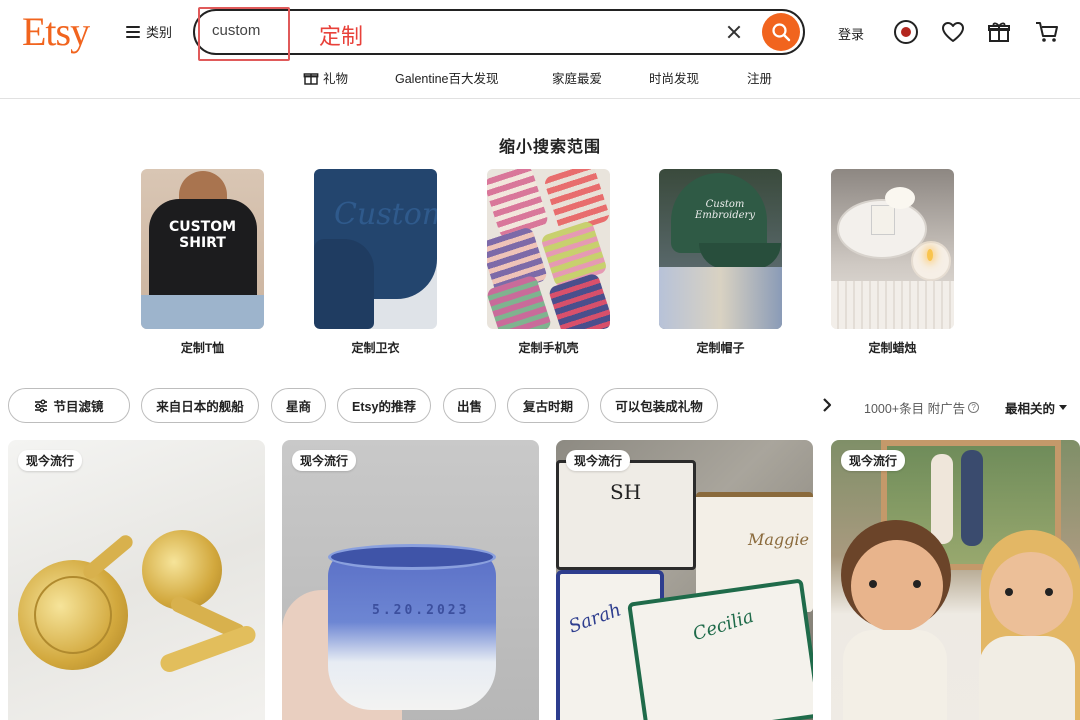  What do you see at coordinates (548, 348) in the screenshot?
I see `category-label: 定制手机壳` at bounding box center [548, 348].